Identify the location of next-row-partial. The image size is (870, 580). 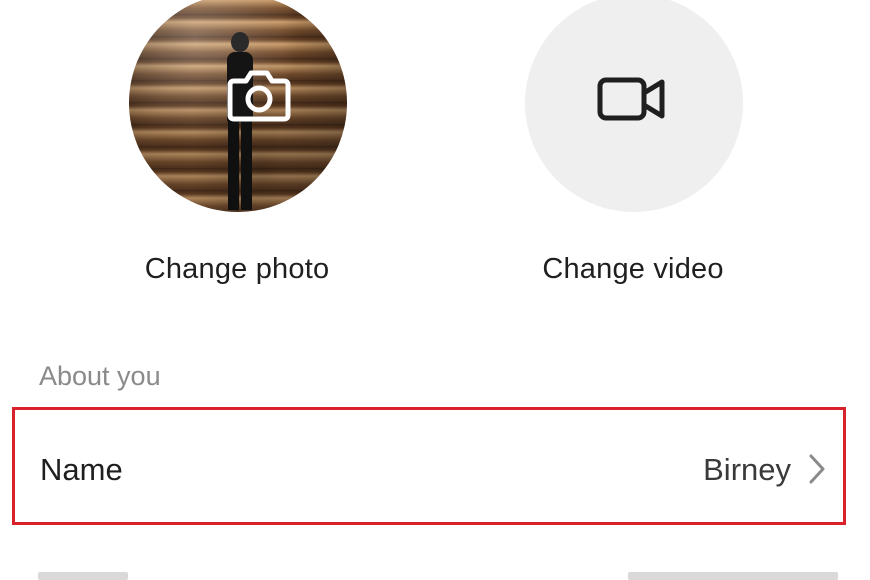
(438, 575).